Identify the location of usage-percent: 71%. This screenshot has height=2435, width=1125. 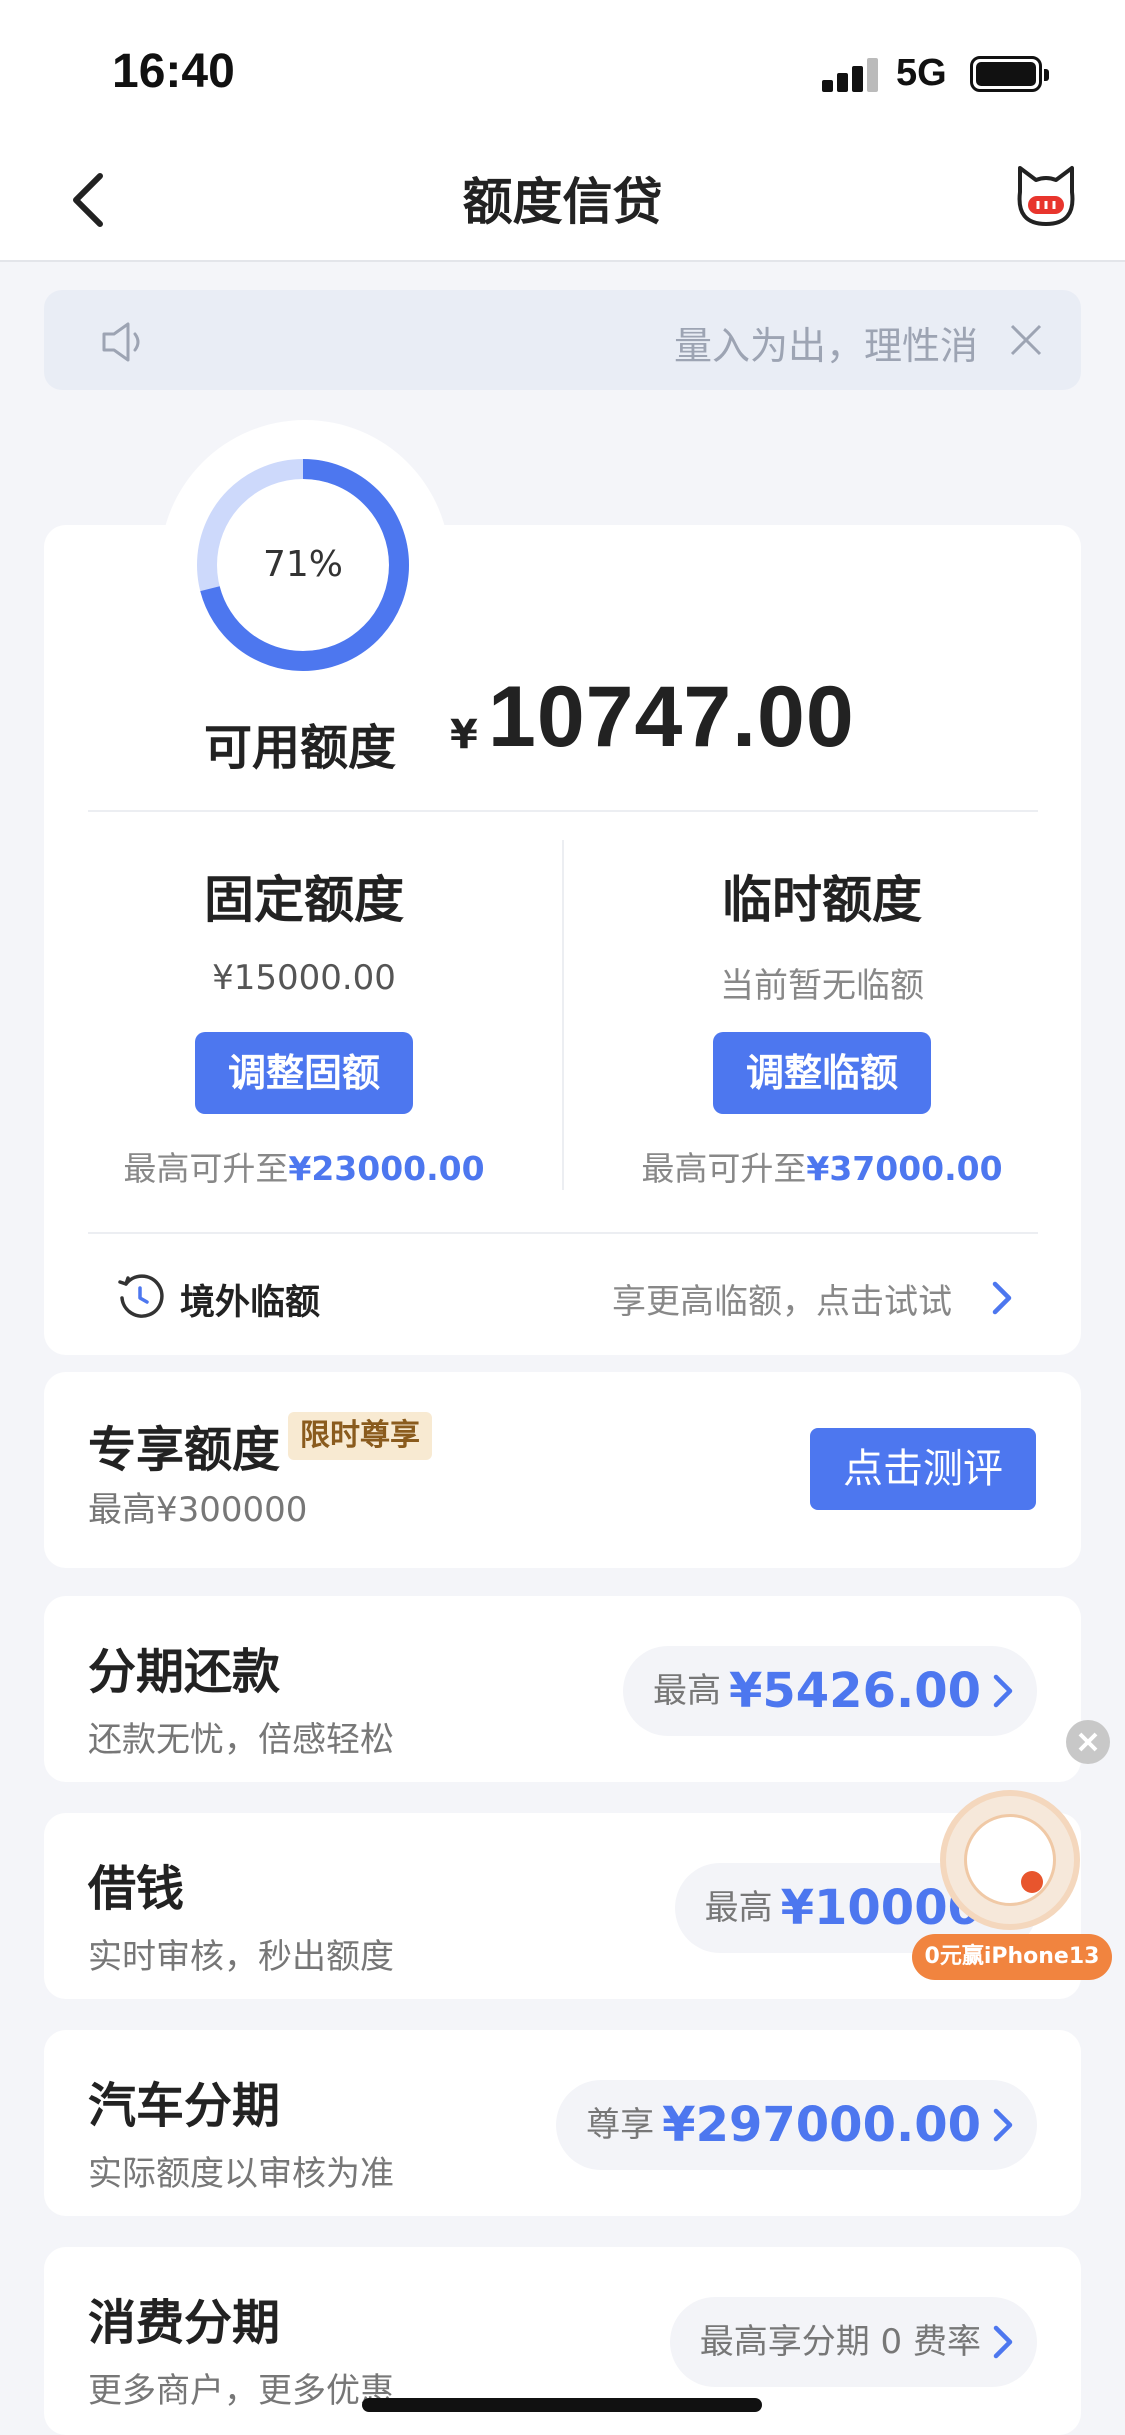
(302, 564).